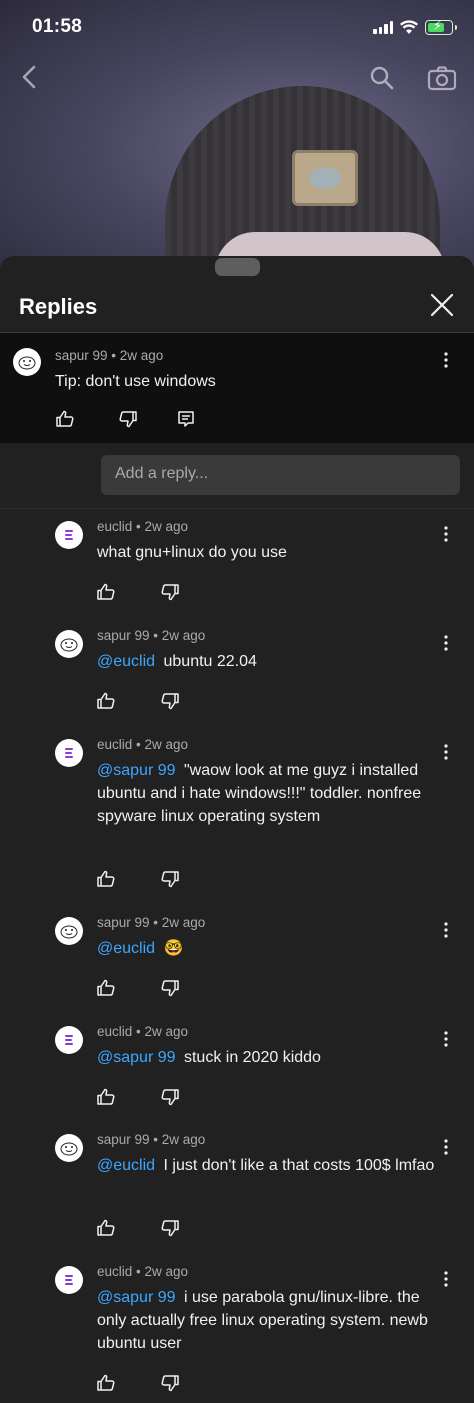 The width and height of the screenshot is (474, 1403). Describe the element at coordinates (192, 552) in the screenshot. I see `comment-body: what gnu+linux do you use` at that location.